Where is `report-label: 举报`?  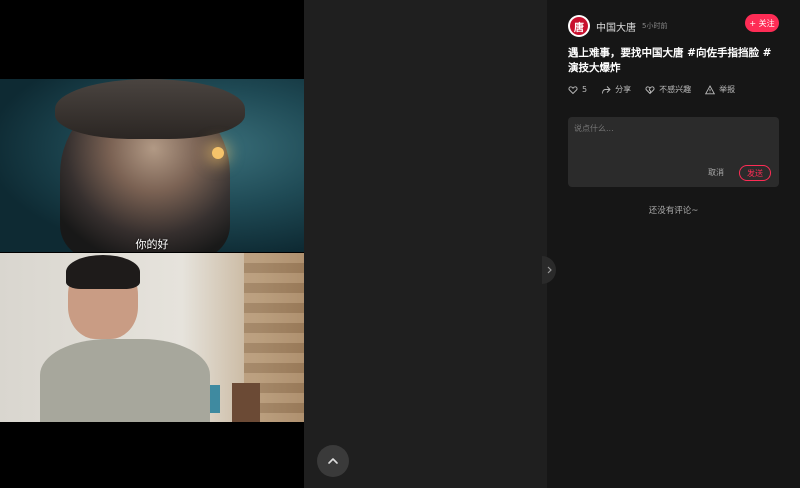 report-label: 举报 is located at coordinates (727, 89).